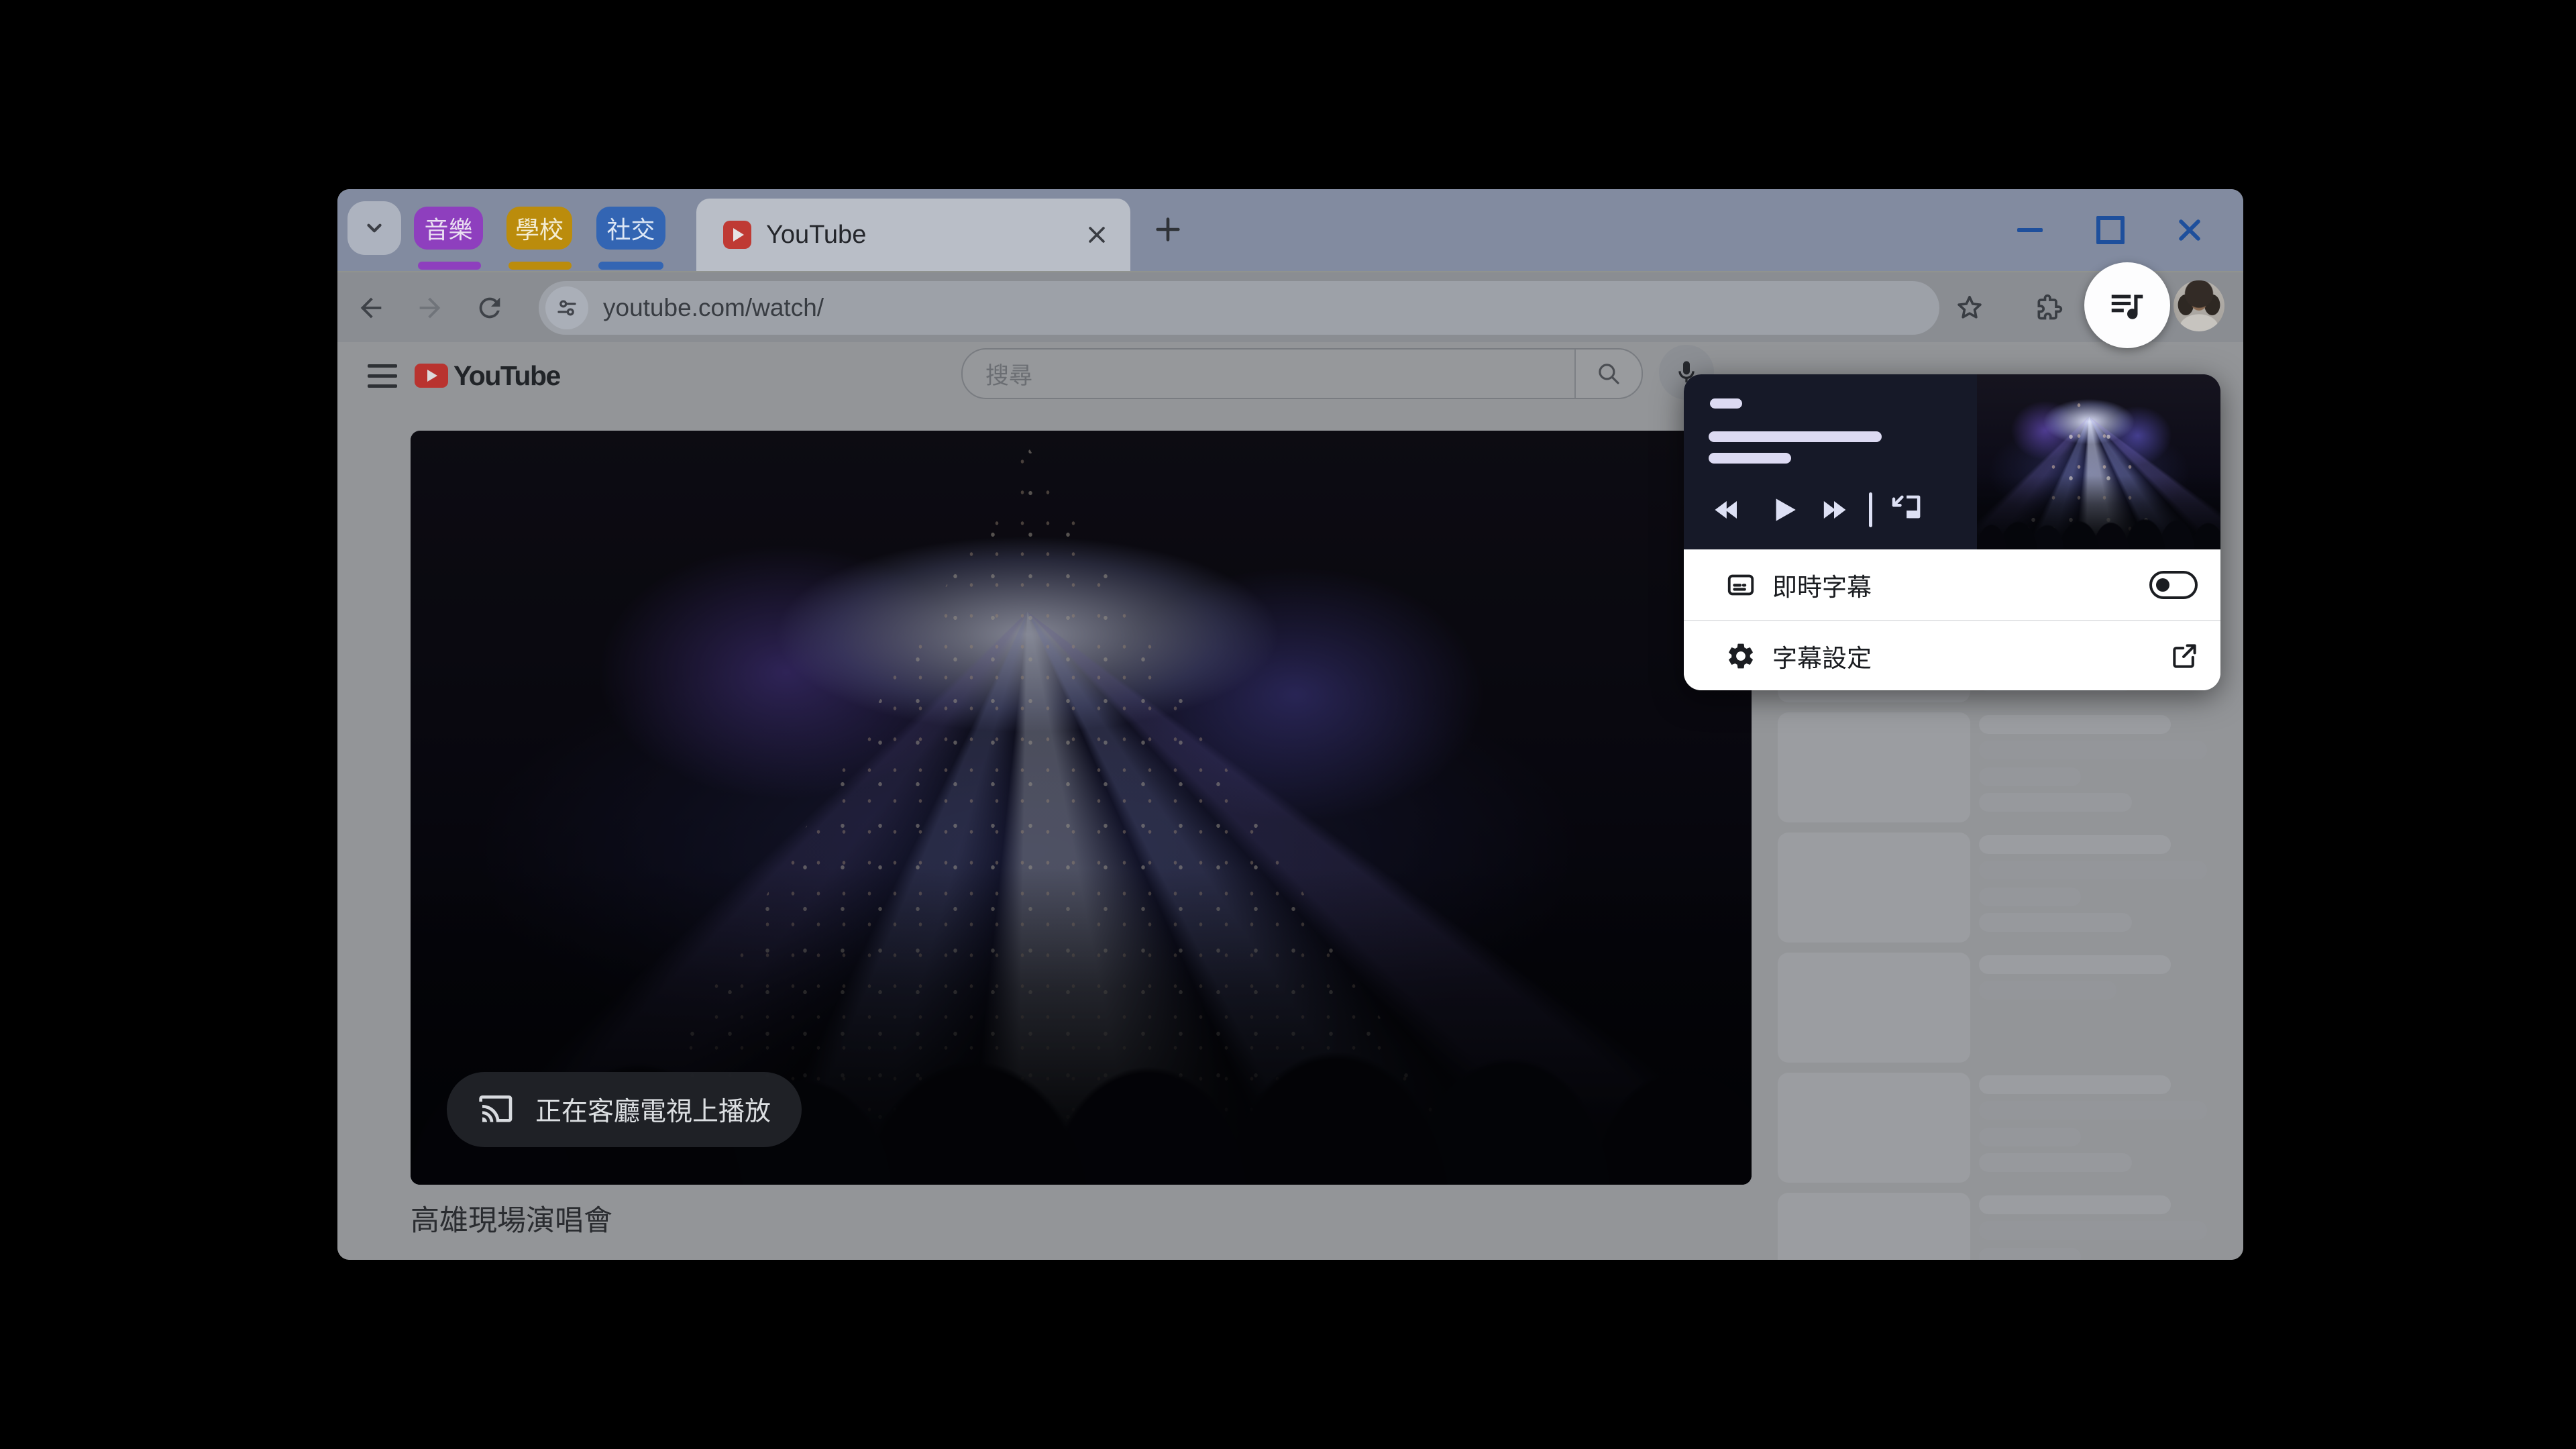 The height and width of the screenshot is (1449, 2576). Describe the element at coordinates (653, 1111) in the screenshot. I see `casting-status-text: 正在客廳電視上播放` at that location.